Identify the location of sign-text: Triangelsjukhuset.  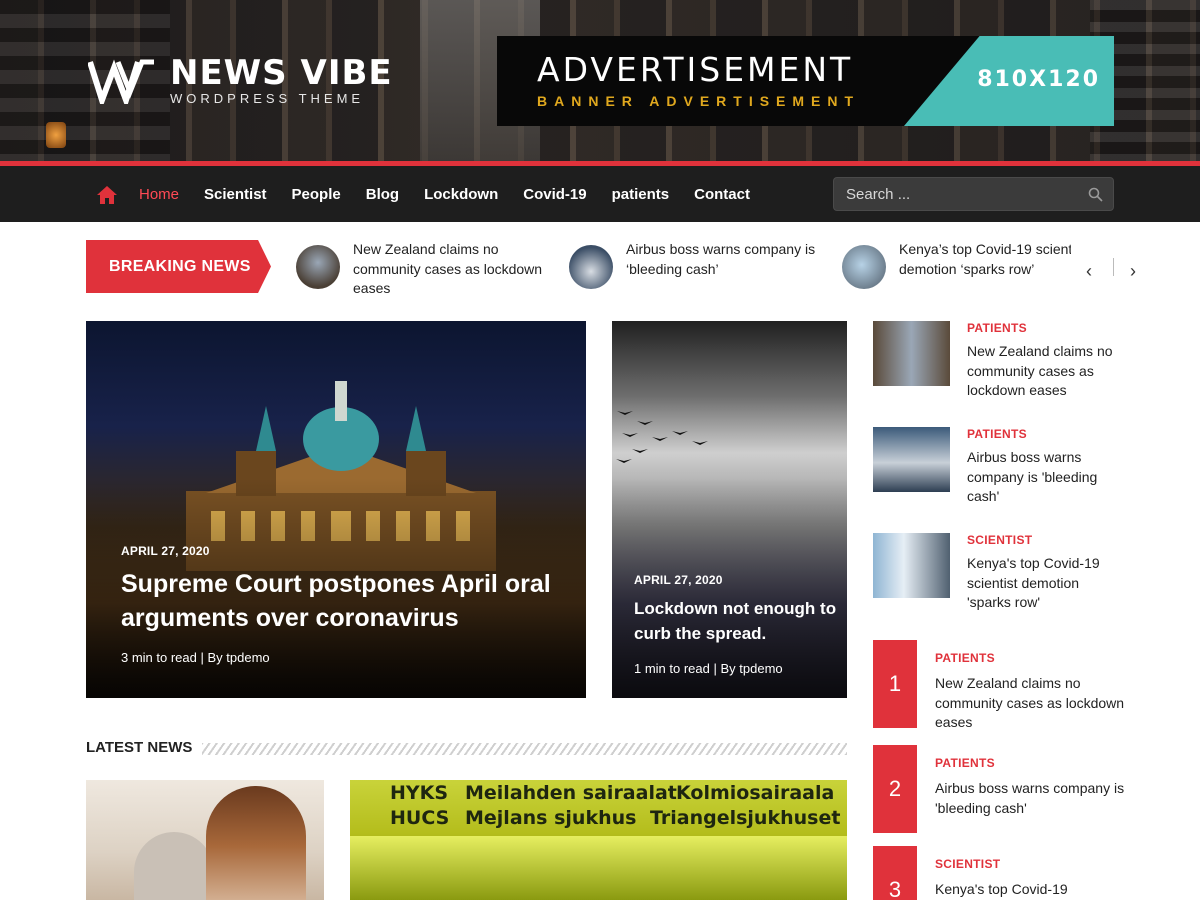
(745, 818).